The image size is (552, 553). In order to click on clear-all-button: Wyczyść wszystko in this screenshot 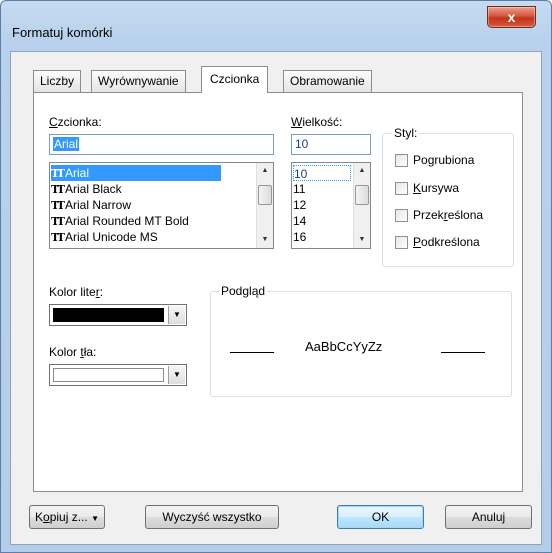, I will do `click(212, 517)`.